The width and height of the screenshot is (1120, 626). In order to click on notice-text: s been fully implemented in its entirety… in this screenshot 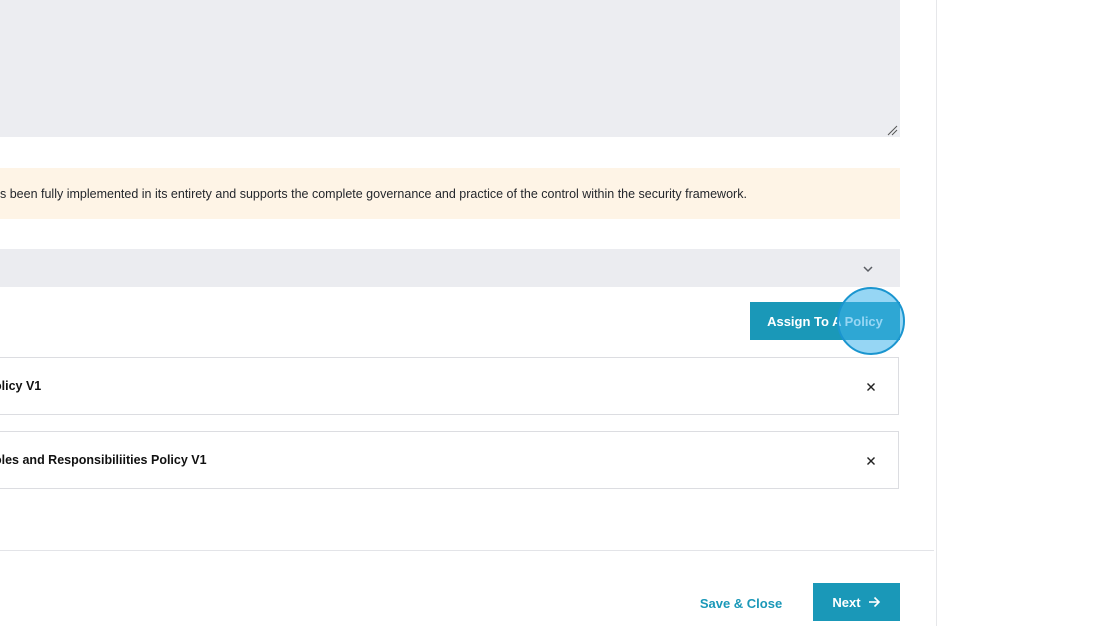, I will do `click(373, 193)`.